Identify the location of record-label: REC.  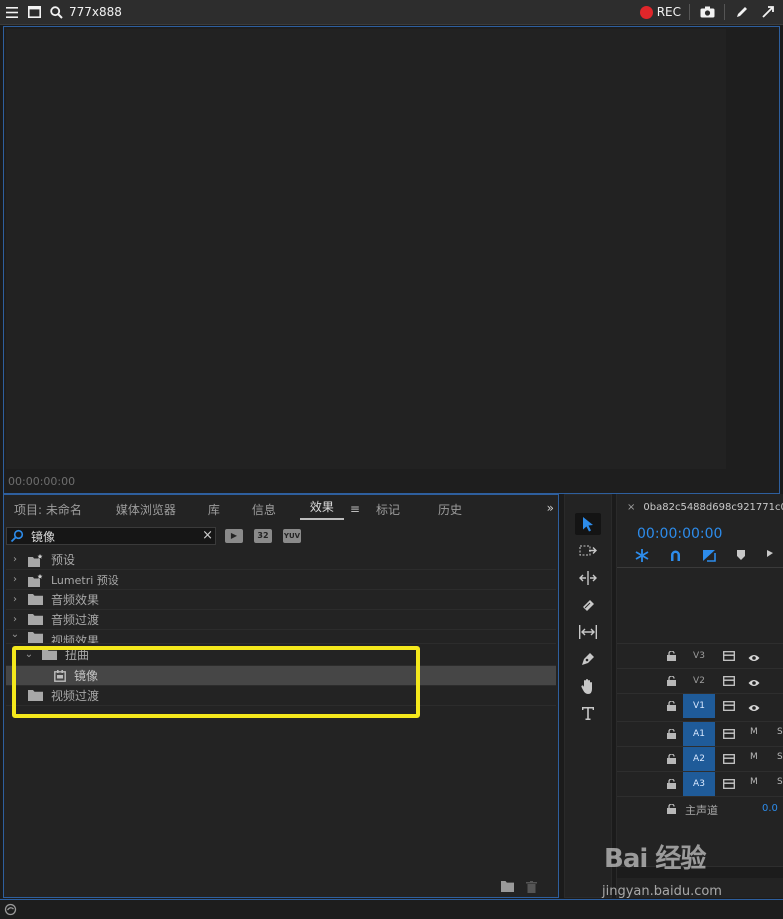
(669, 12).